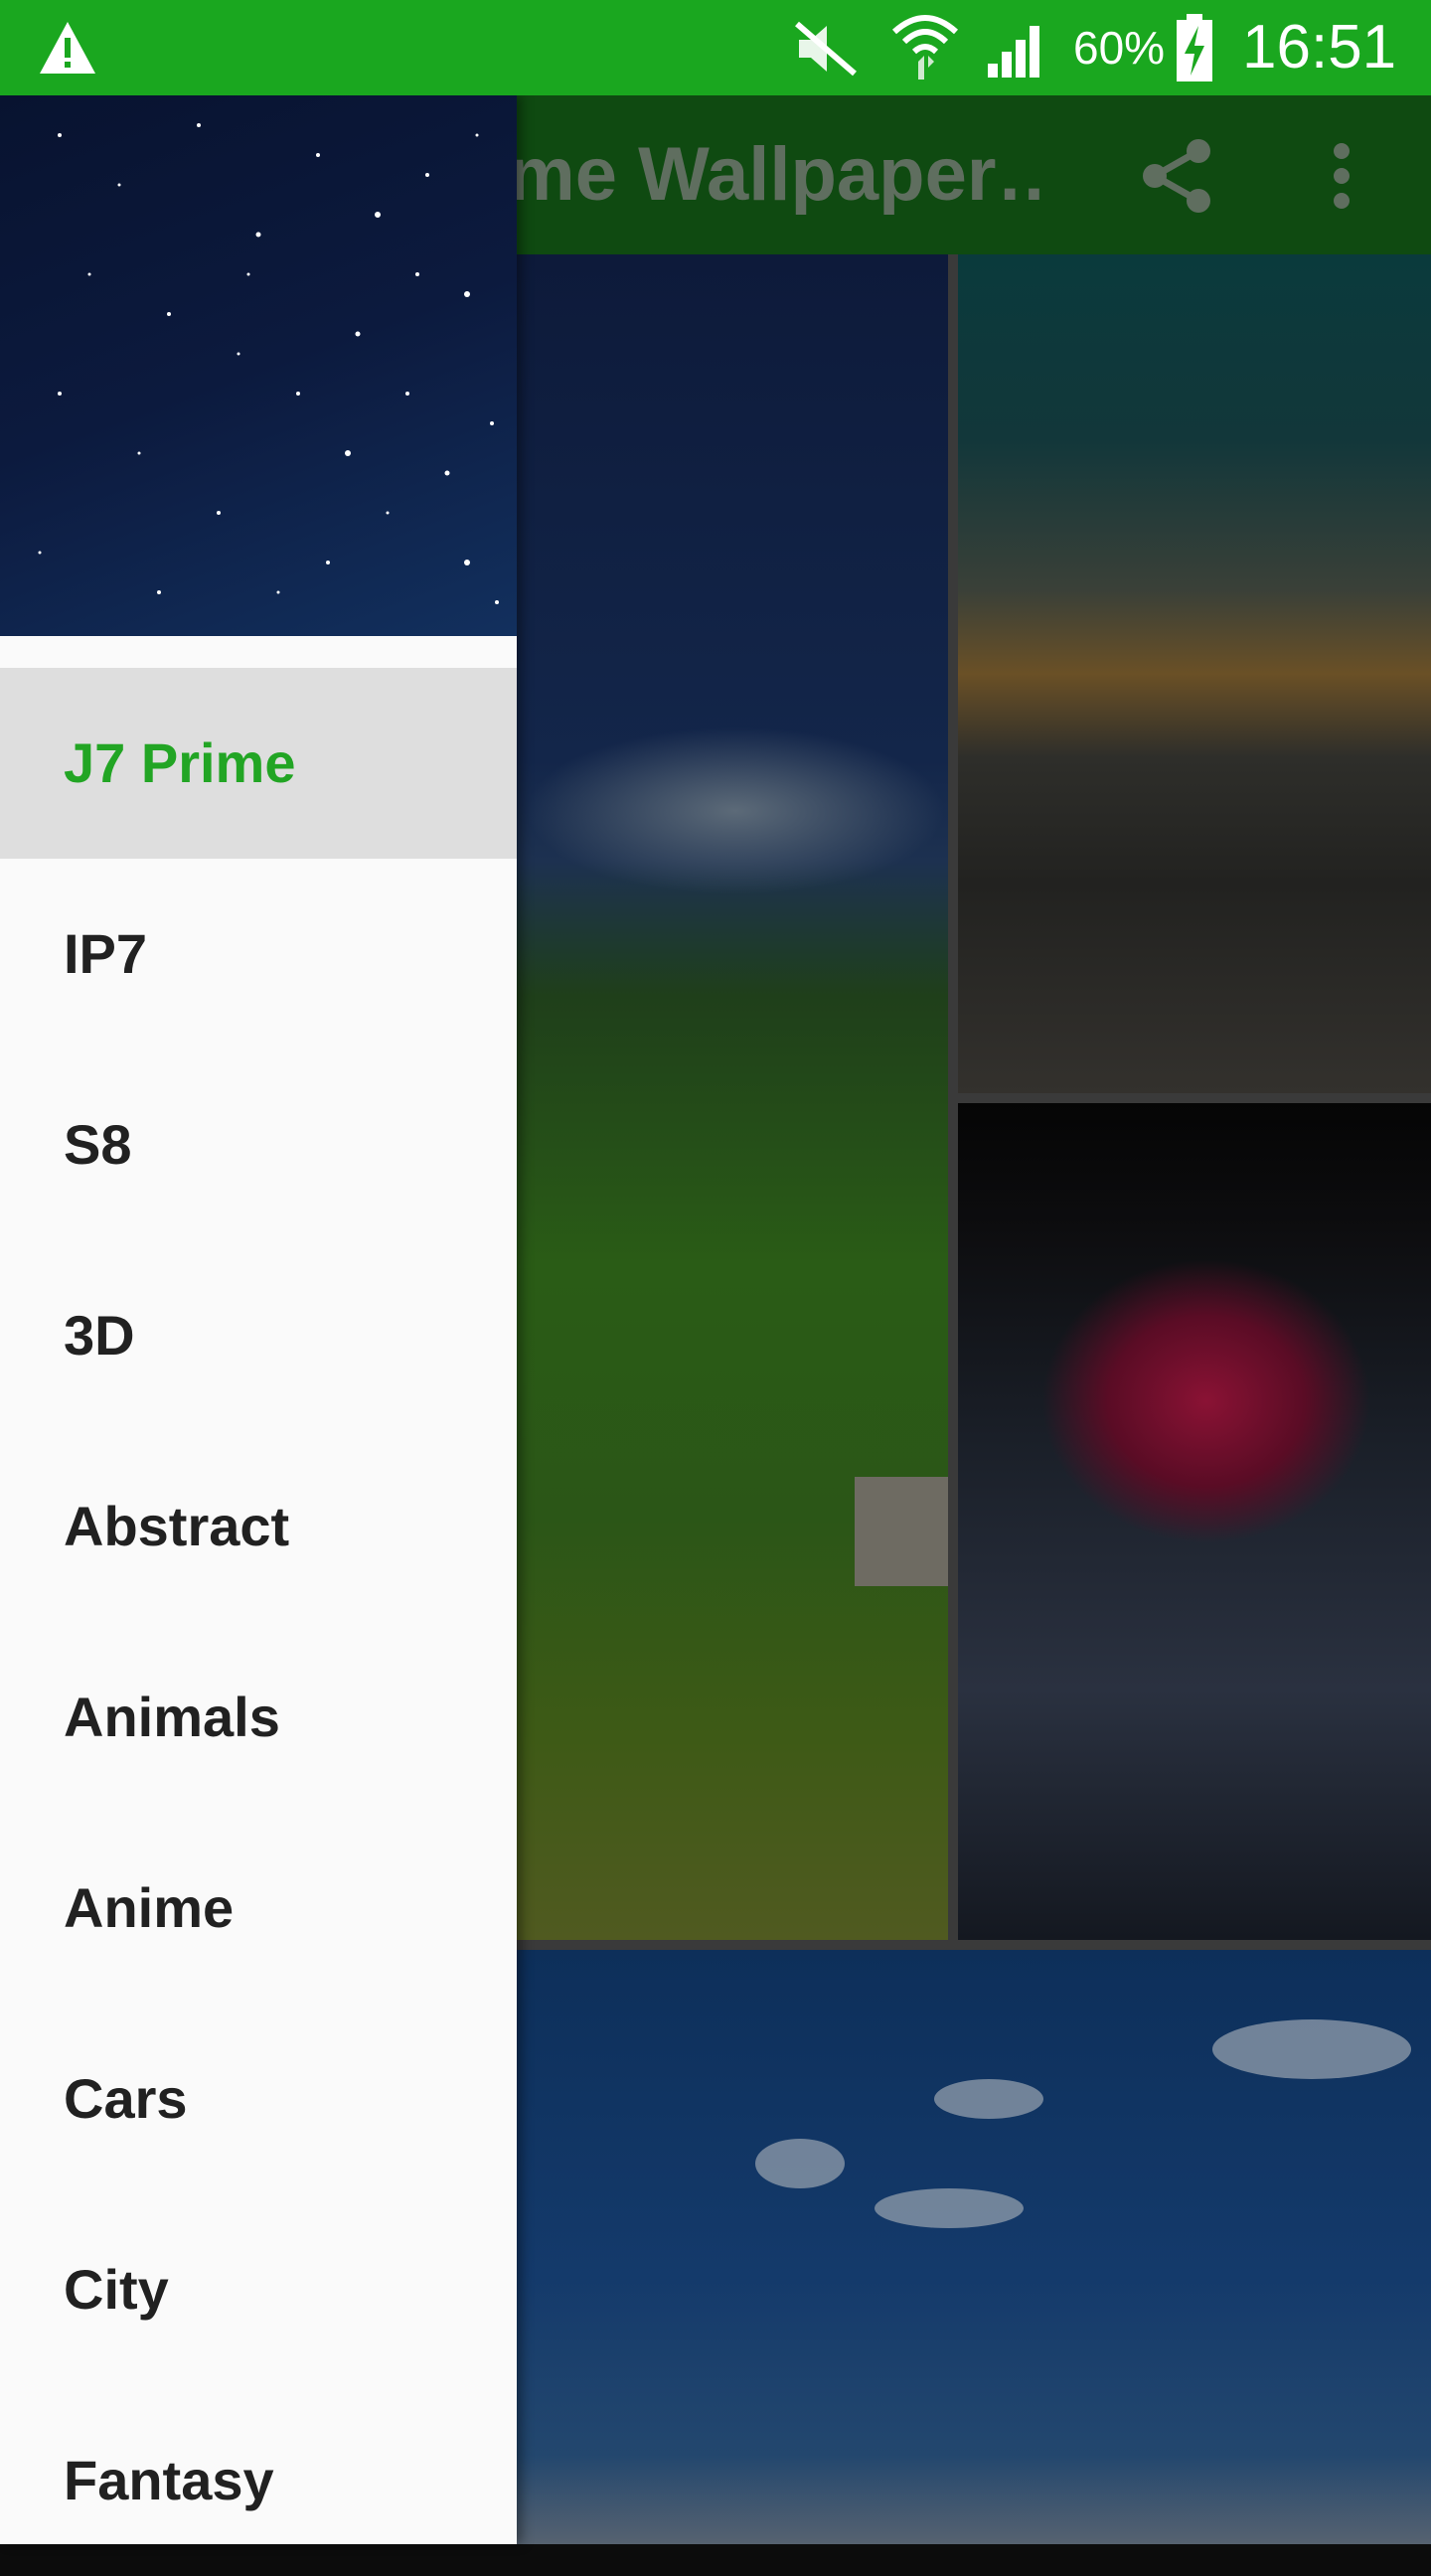 The image size is (1431, 2576). Describe the element at coordinates (126, 2098) in the screenshot. I see `drawer-item-label: Cars` at that location.